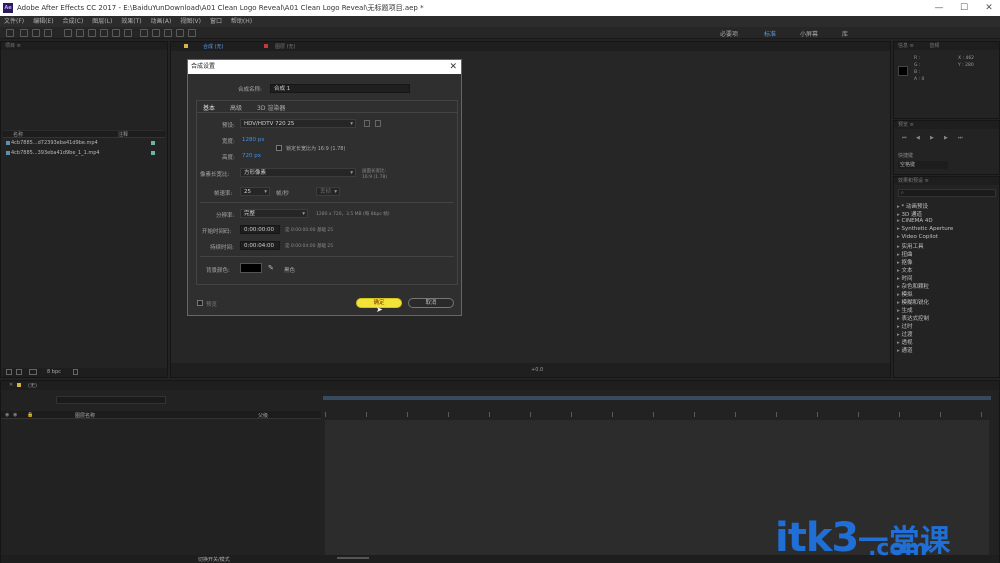  What do you see at coordinates (947, 193) in the screenshot?
I see `effects-search-input: ⌕` at bounding box center [947, 193].